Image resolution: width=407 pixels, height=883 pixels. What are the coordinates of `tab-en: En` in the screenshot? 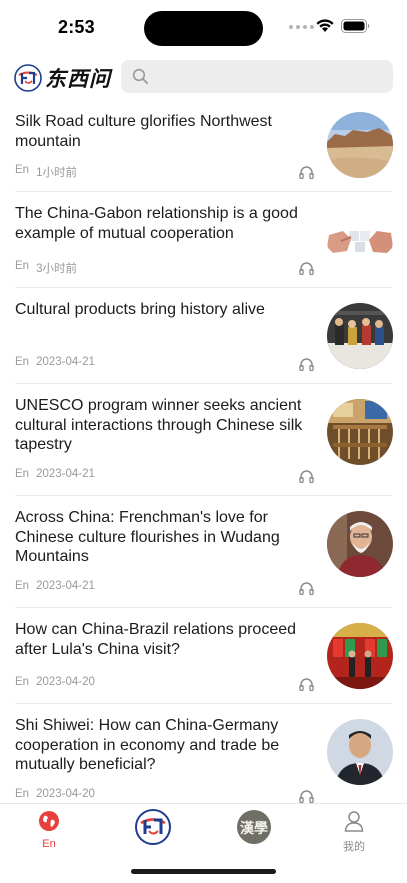 It's located at (49, 830).